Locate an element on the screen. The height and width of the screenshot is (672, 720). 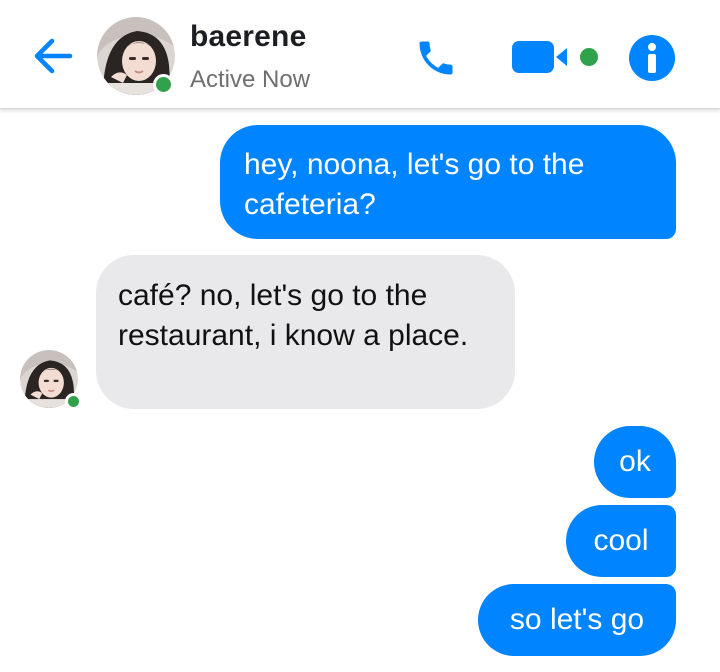
contact-name: baerene is located at coordinates (248, 37).